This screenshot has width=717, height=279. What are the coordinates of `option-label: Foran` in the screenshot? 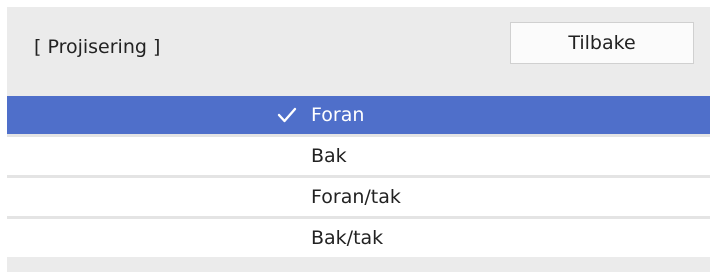 It's located at (338, 115).